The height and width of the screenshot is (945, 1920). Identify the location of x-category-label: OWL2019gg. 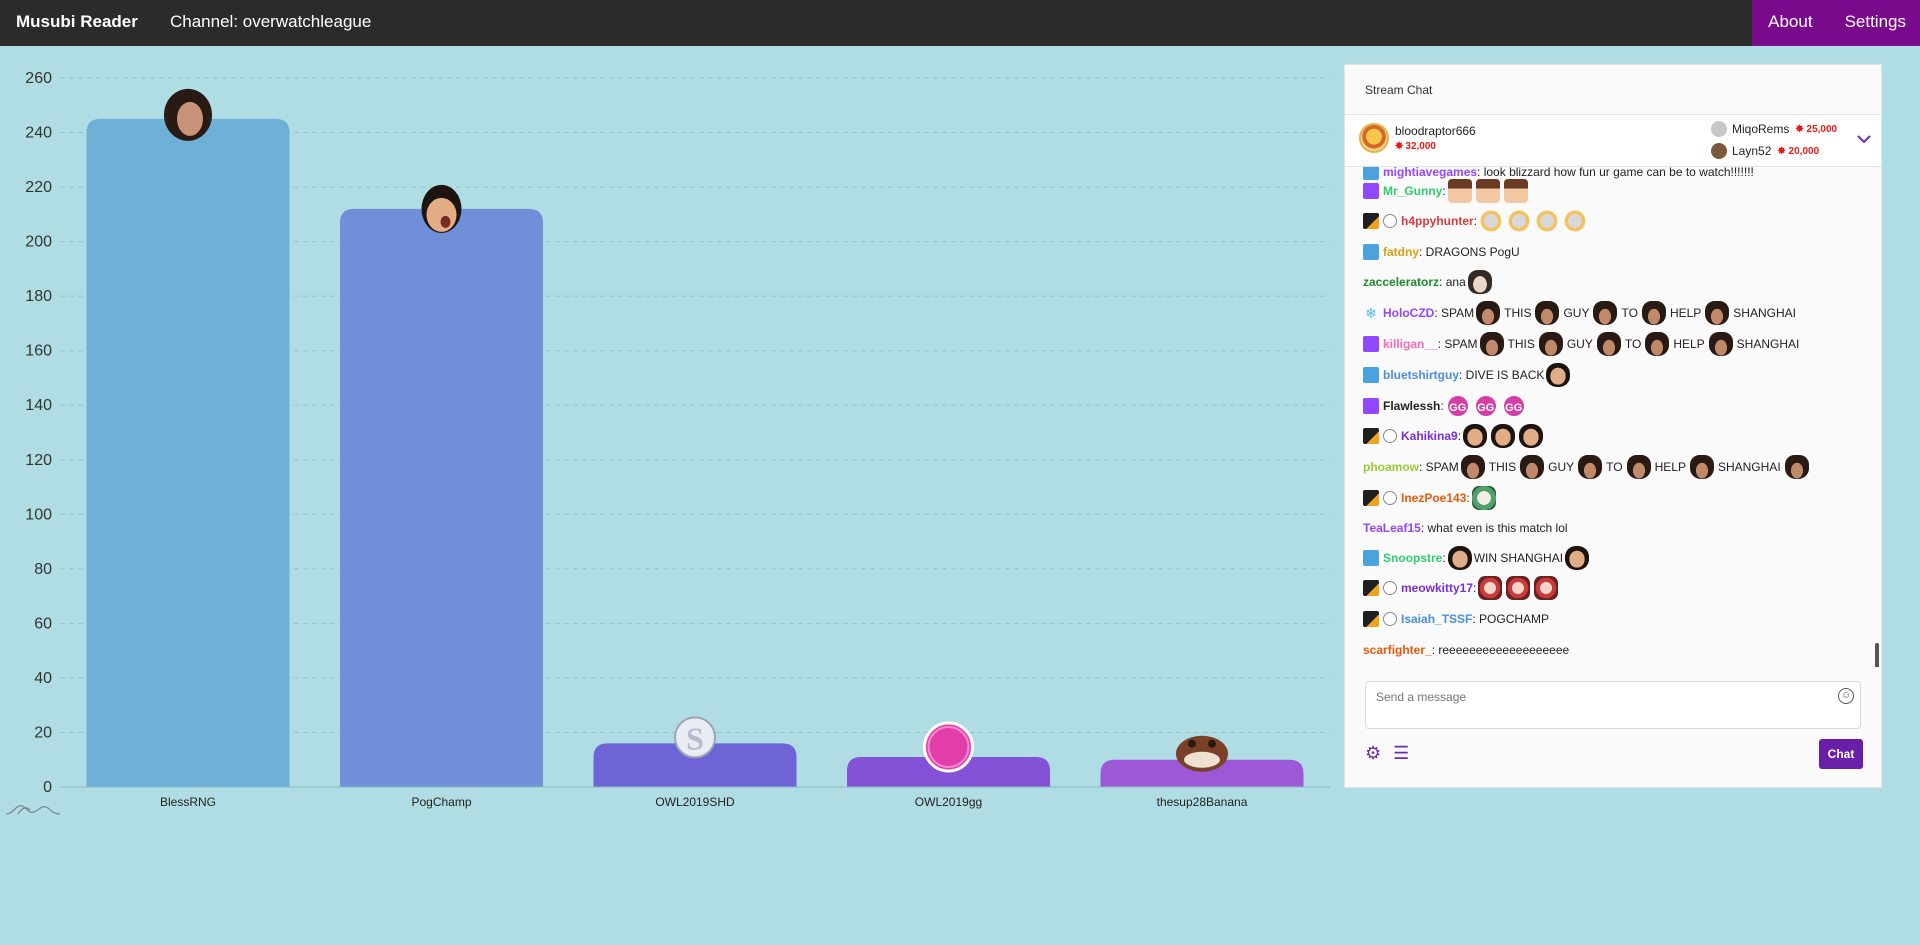
(948, 802).